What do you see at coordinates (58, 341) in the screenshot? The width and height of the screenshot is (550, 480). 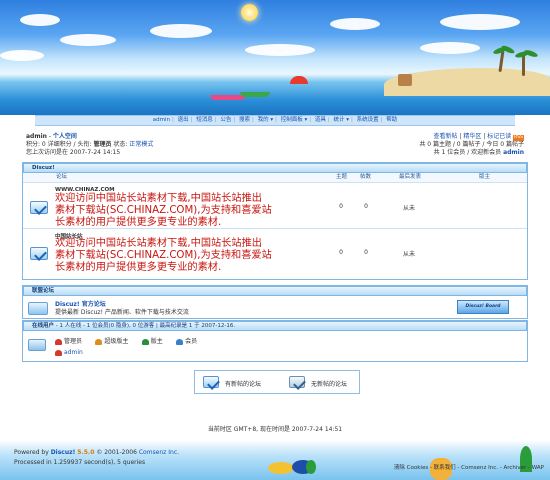 I see `admin-group-icon` at bounding box center [58, 341].